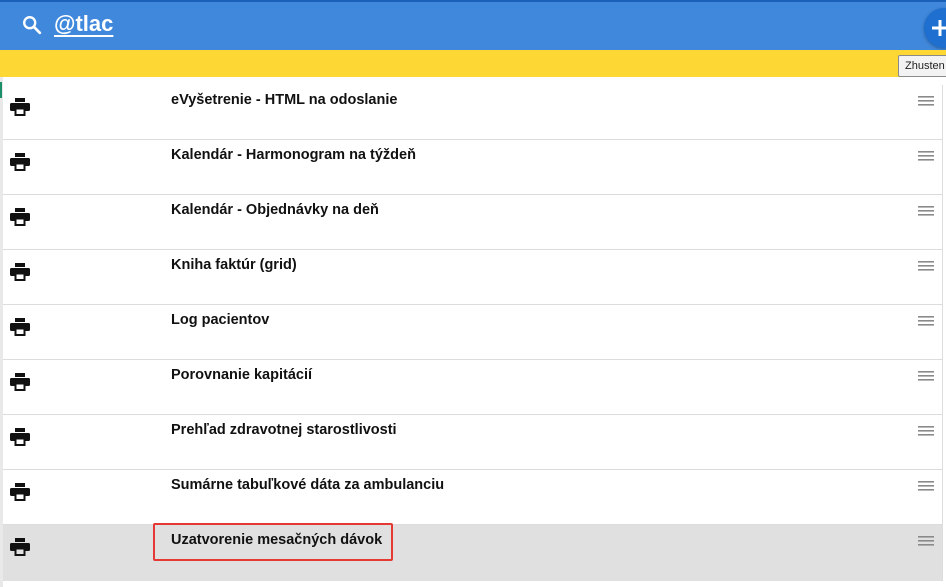 Image resolution: width=946 pixels, height=587 pixels. What do you see at coordinates (242, 375) in the screenshot?
I see `list-item-label: Porovnanie kapitácií` at bounding box center [242, 375].